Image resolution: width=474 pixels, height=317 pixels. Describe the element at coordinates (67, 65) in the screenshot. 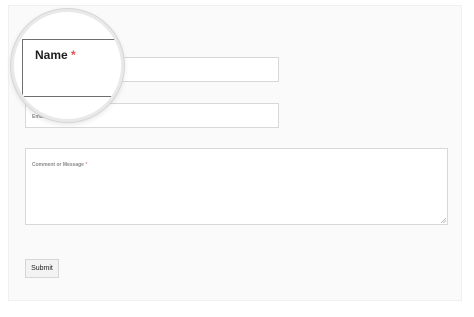

I see `magnifier-lens: Name *` at that location.